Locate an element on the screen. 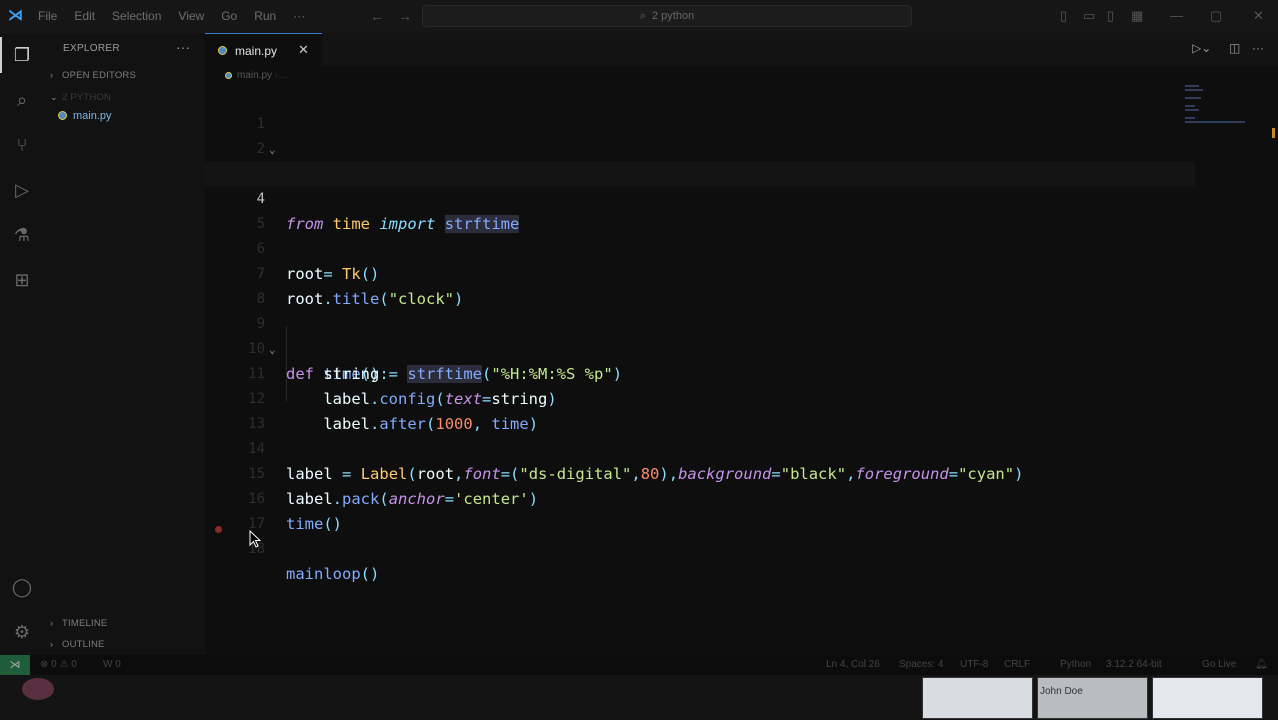 This screenshot has height=720, width=1278. breakpoint-hint-icon is located at coordinates (218, 529).